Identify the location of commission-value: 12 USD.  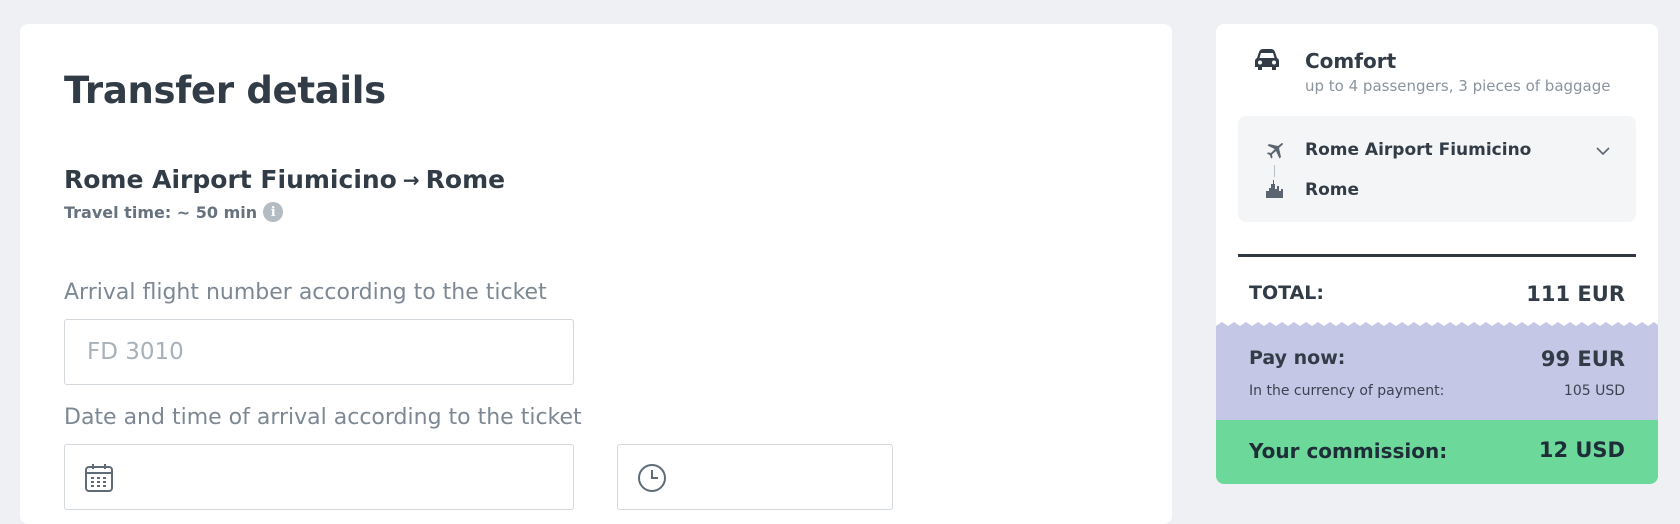
(1581, 450).